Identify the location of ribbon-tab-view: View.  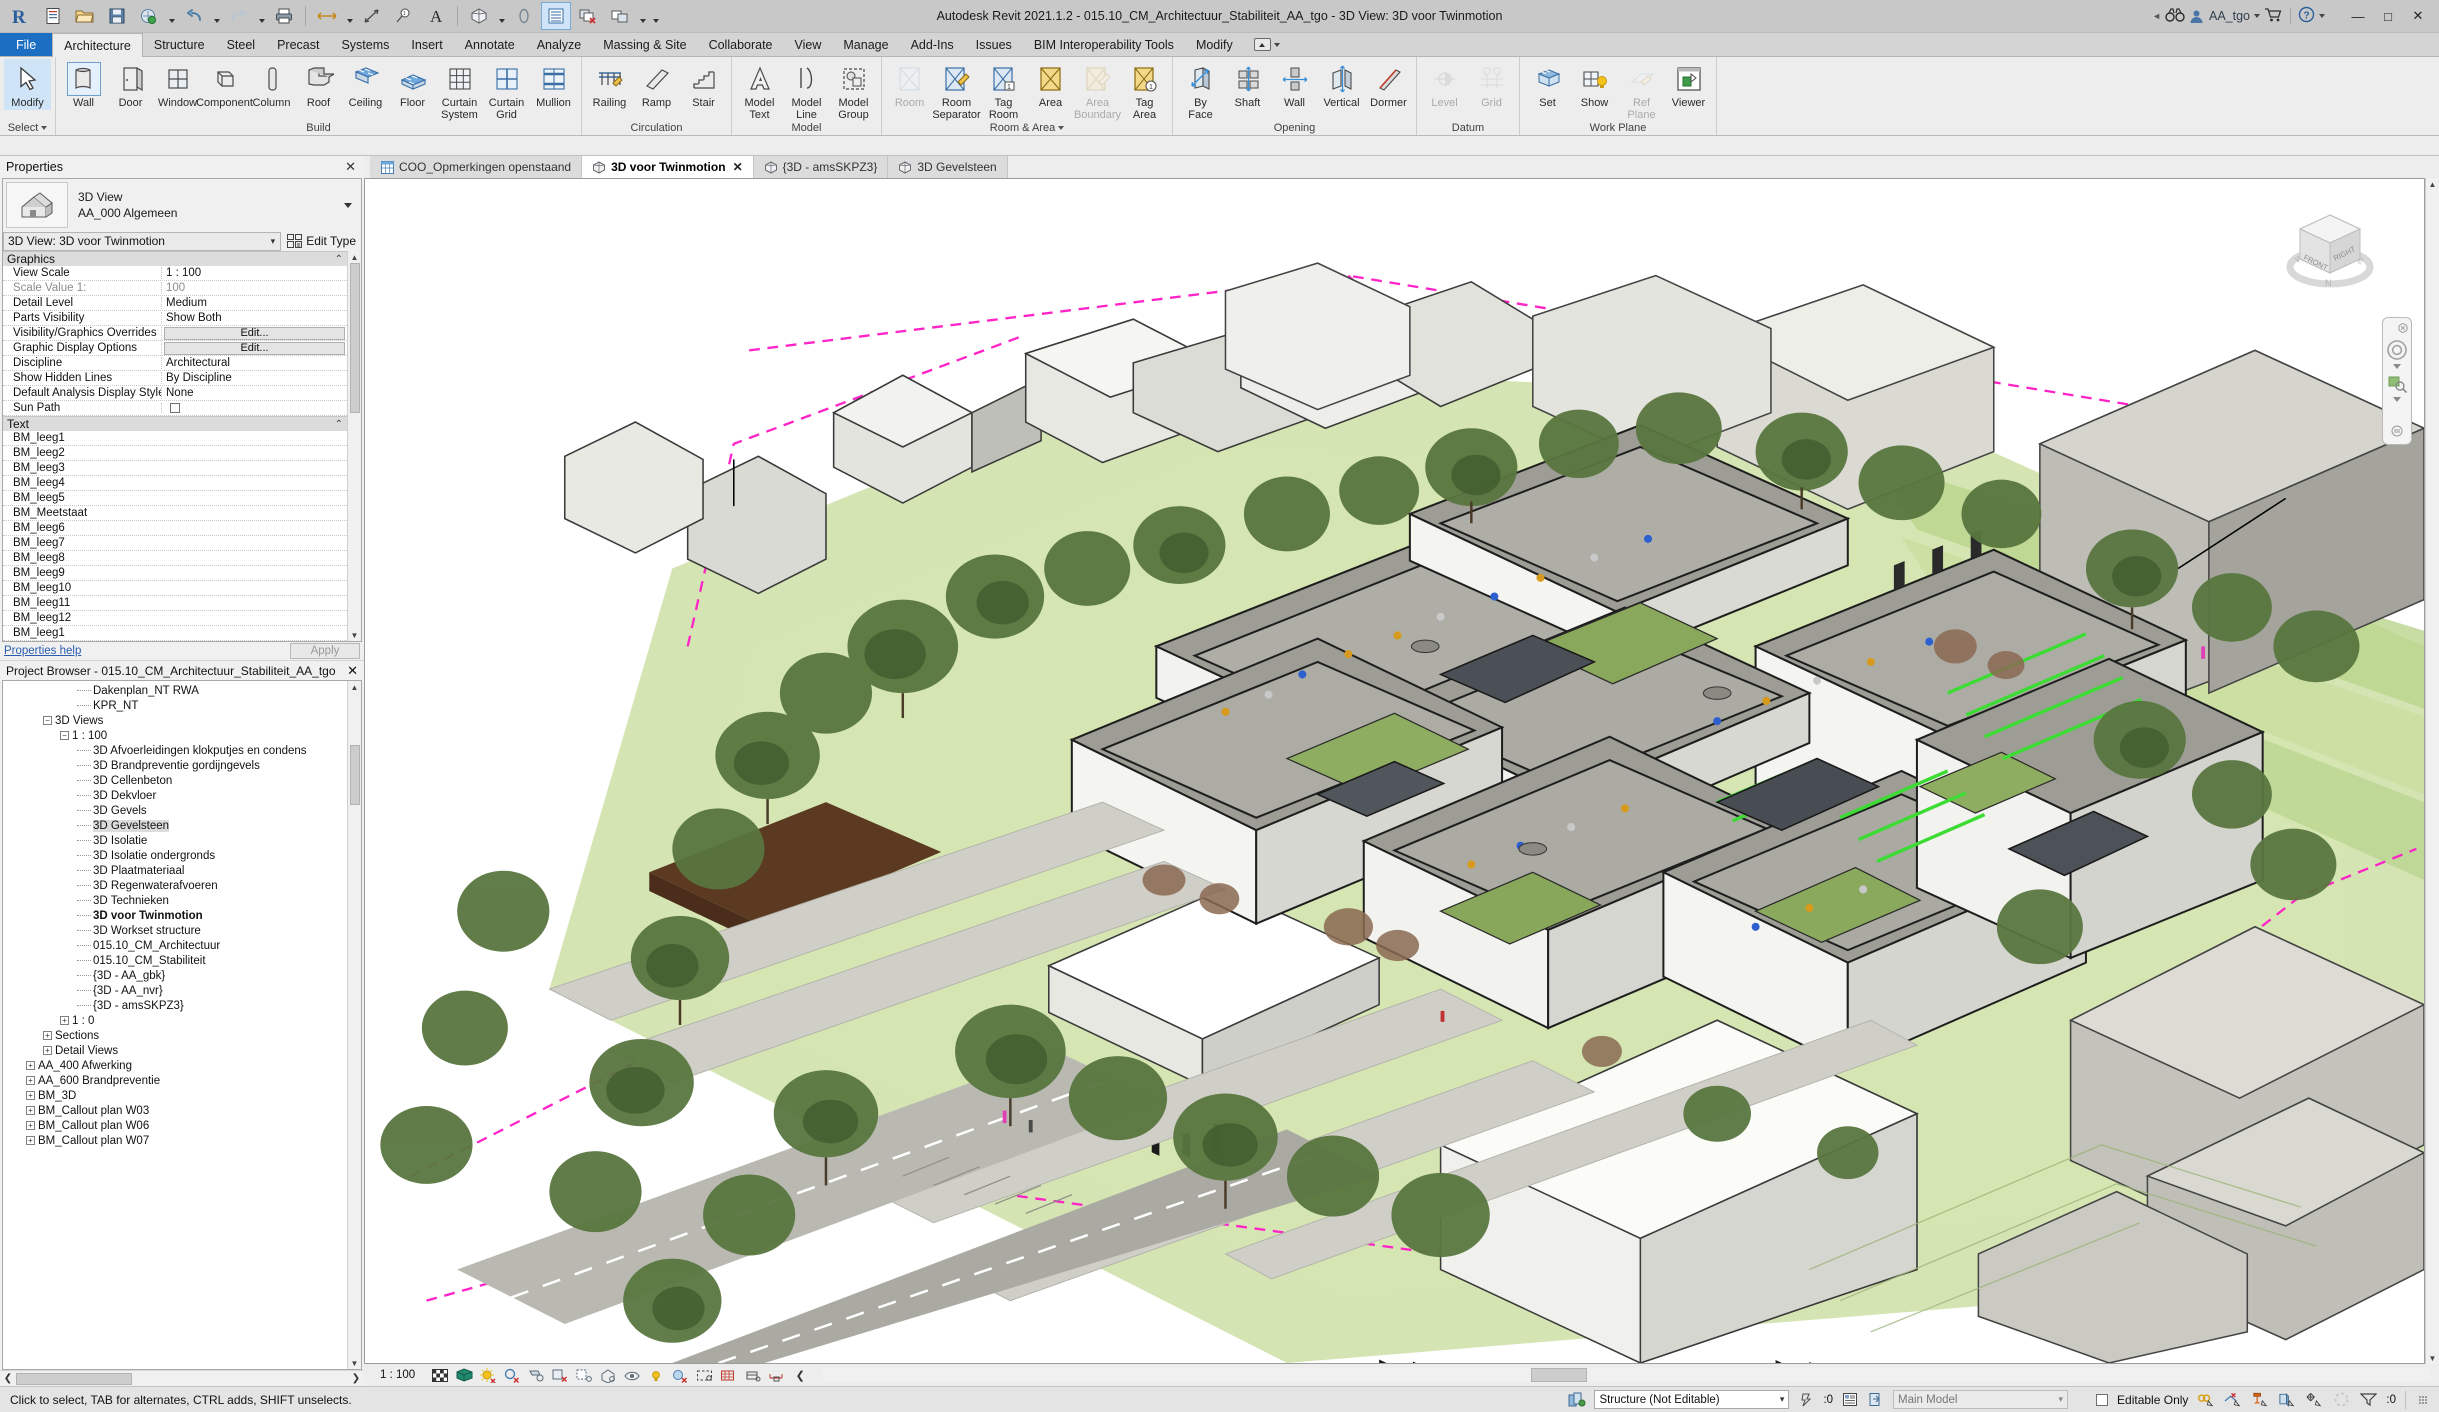
(808, 44).